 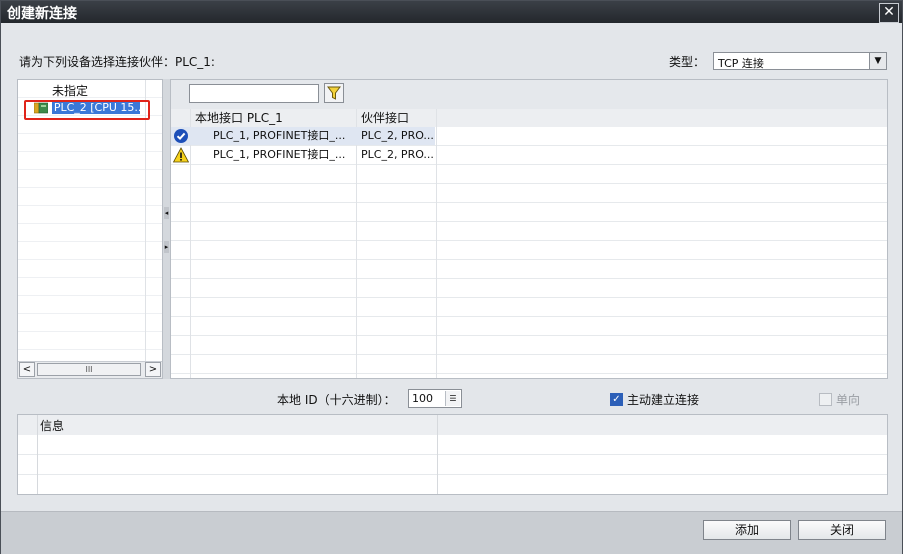 What do you see at coordinates (529, 95) in the screenshot?
I see `grid-toolbar` at bounding box center [529, 95].